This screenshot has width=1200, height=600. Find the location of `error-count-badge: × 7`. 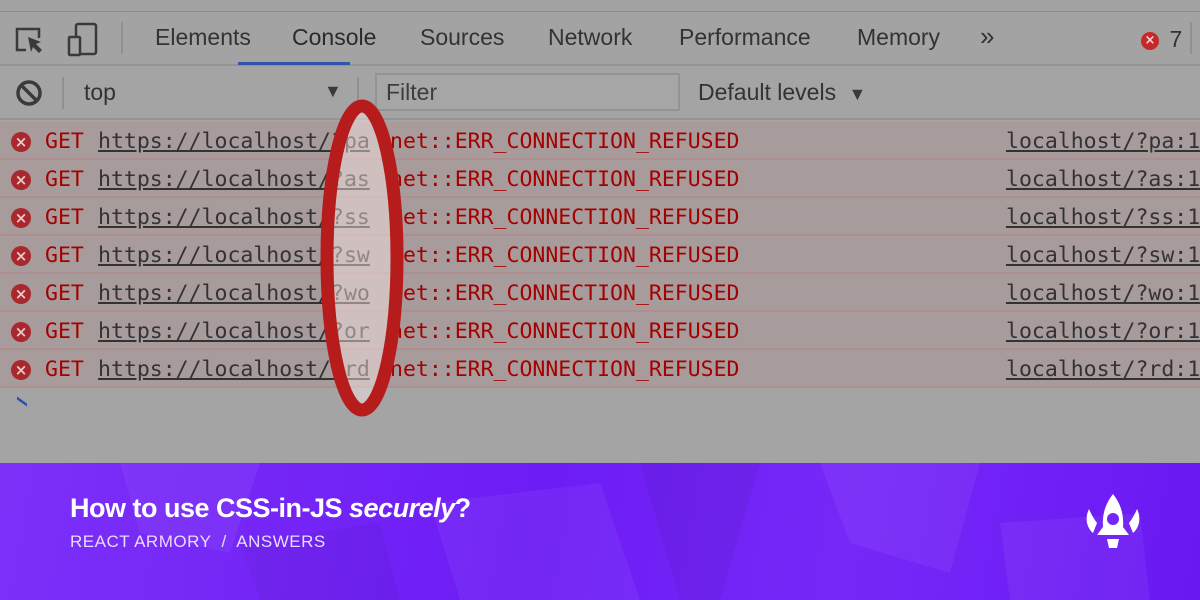

error-count-badge: × 7 is located at coordinates (1161, 39).